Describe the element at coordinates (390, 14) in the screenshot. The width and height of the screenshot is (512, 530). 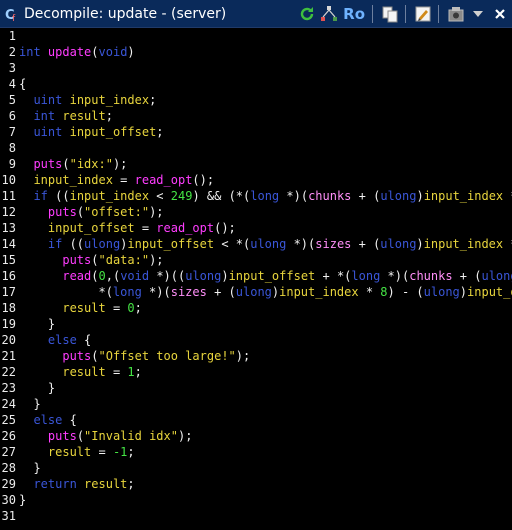
I see `copy-icon` at that location.